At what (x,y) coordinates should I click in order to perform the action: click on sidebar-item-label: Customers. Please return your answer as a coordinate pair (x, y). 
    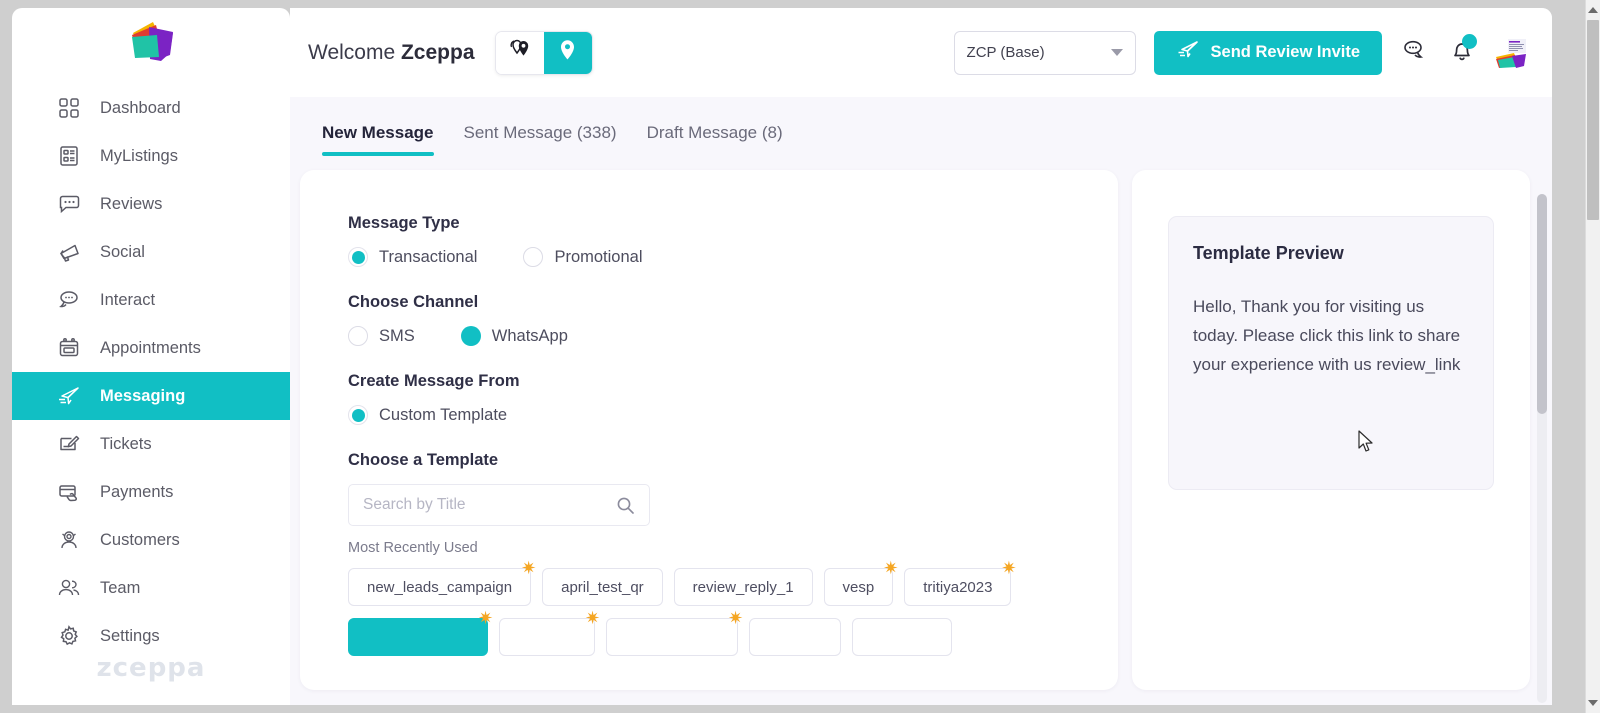
    Looking at the image, I should click on (140, 539).